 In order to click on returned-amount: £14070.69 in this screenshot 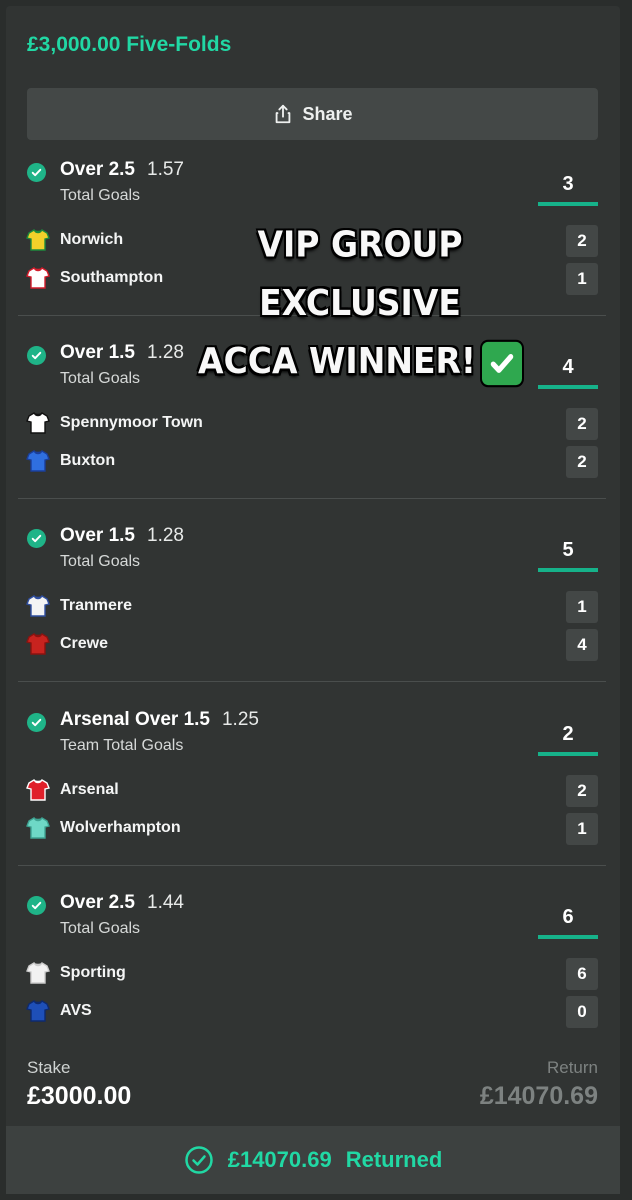, I will do `click(279, 1159)`.